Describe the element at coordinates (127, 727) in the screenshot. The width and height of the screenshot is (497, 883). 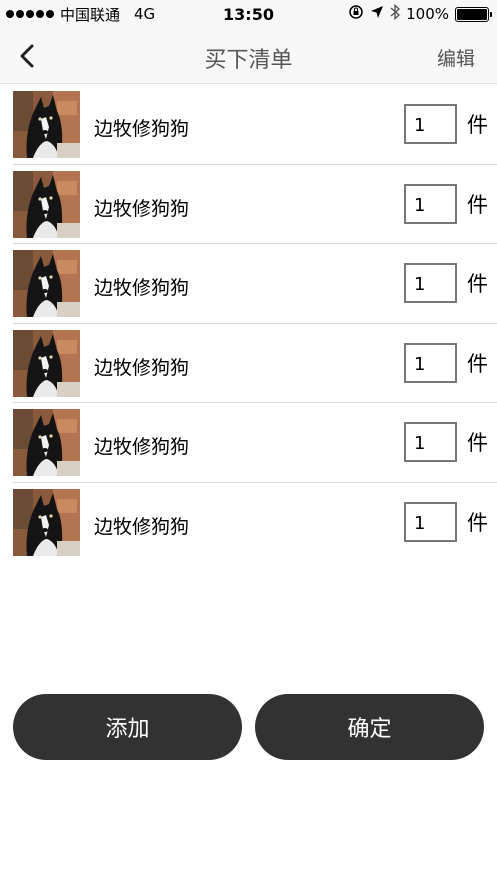
I see `add-button: 添加` at that location.